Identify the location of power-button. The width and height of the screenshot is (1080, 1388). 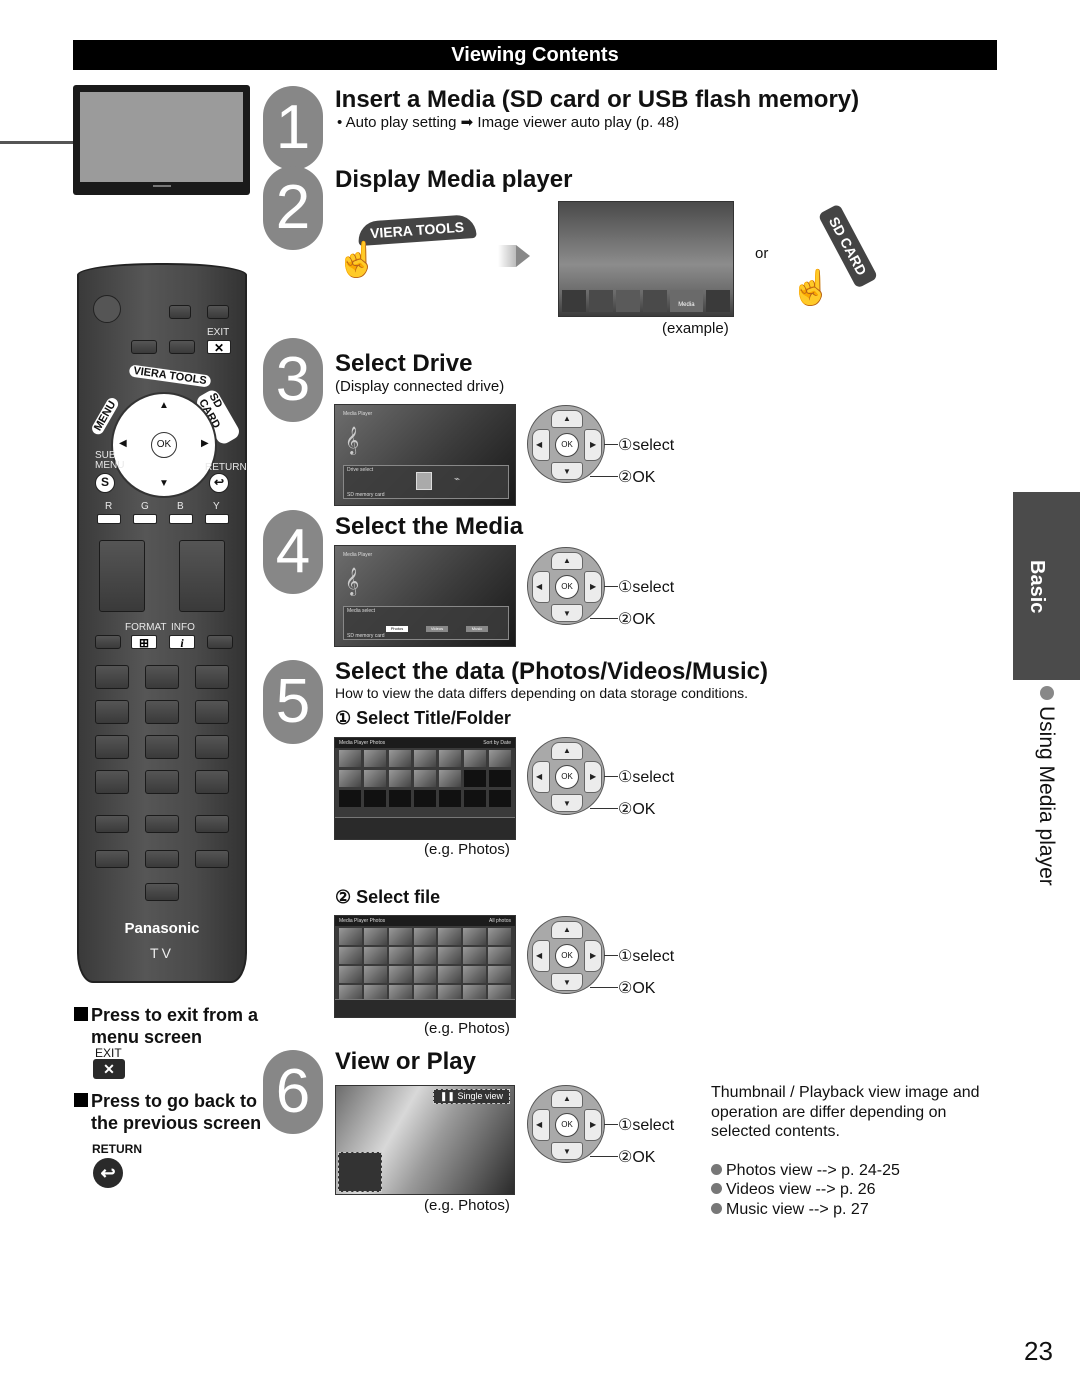
(107, 309).